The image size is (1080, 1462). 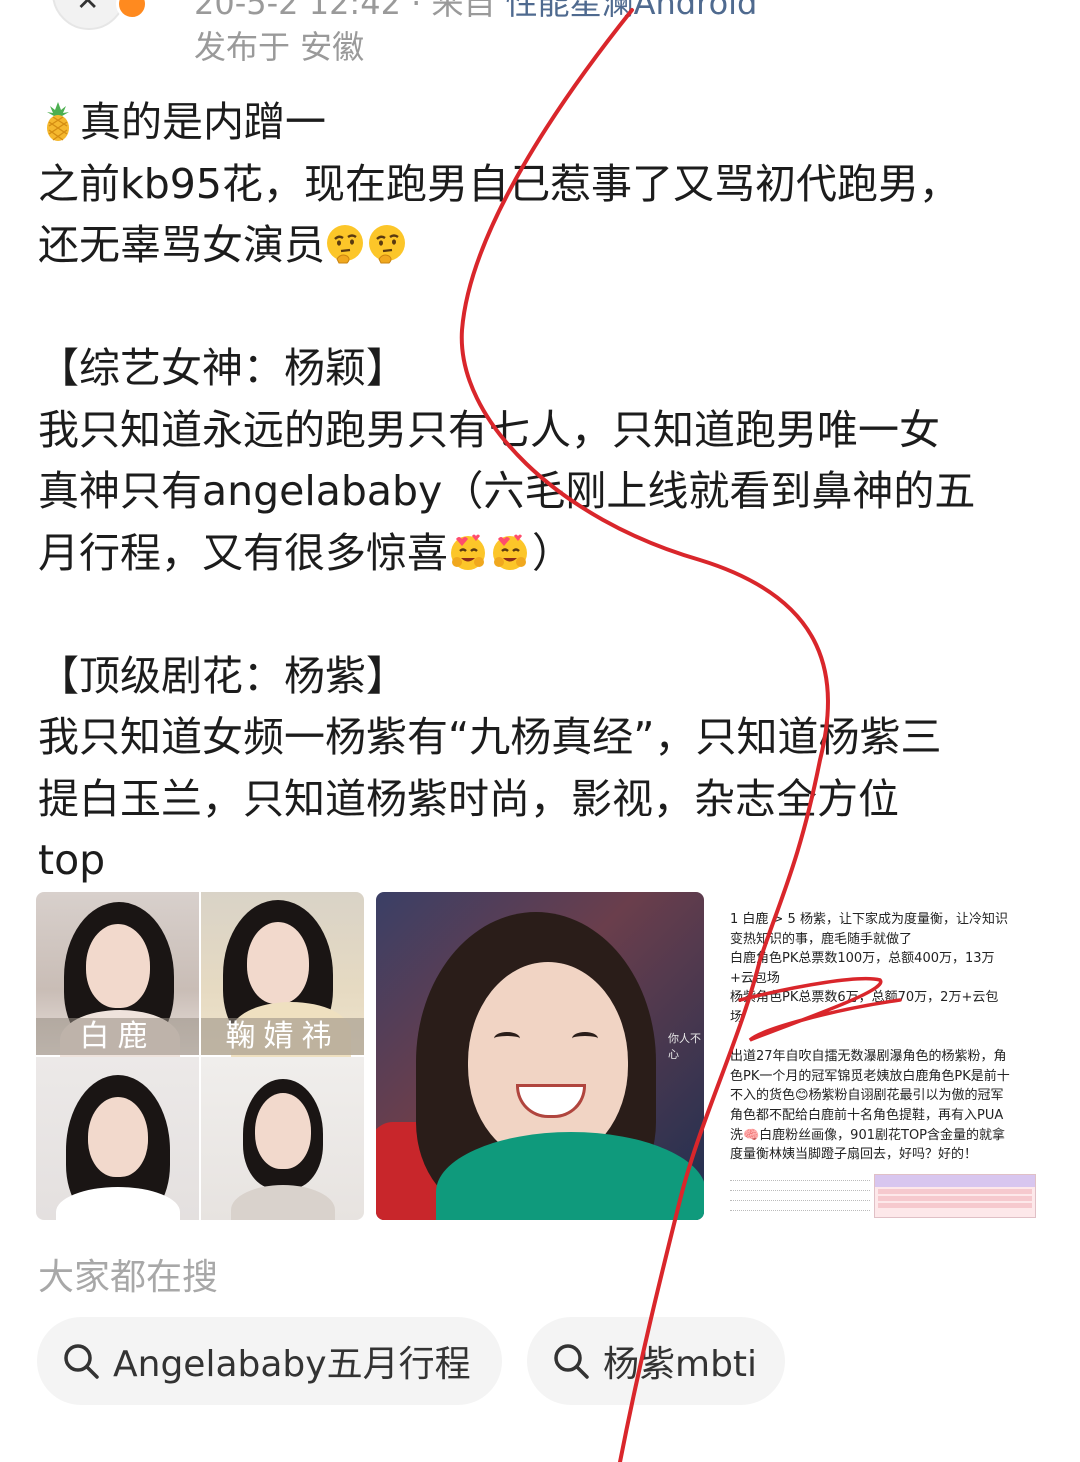 What do you see at coordinates (58, 121) in the screenshot?
I see `pineapple-emoji-icon` at bounding box center [58, 121].